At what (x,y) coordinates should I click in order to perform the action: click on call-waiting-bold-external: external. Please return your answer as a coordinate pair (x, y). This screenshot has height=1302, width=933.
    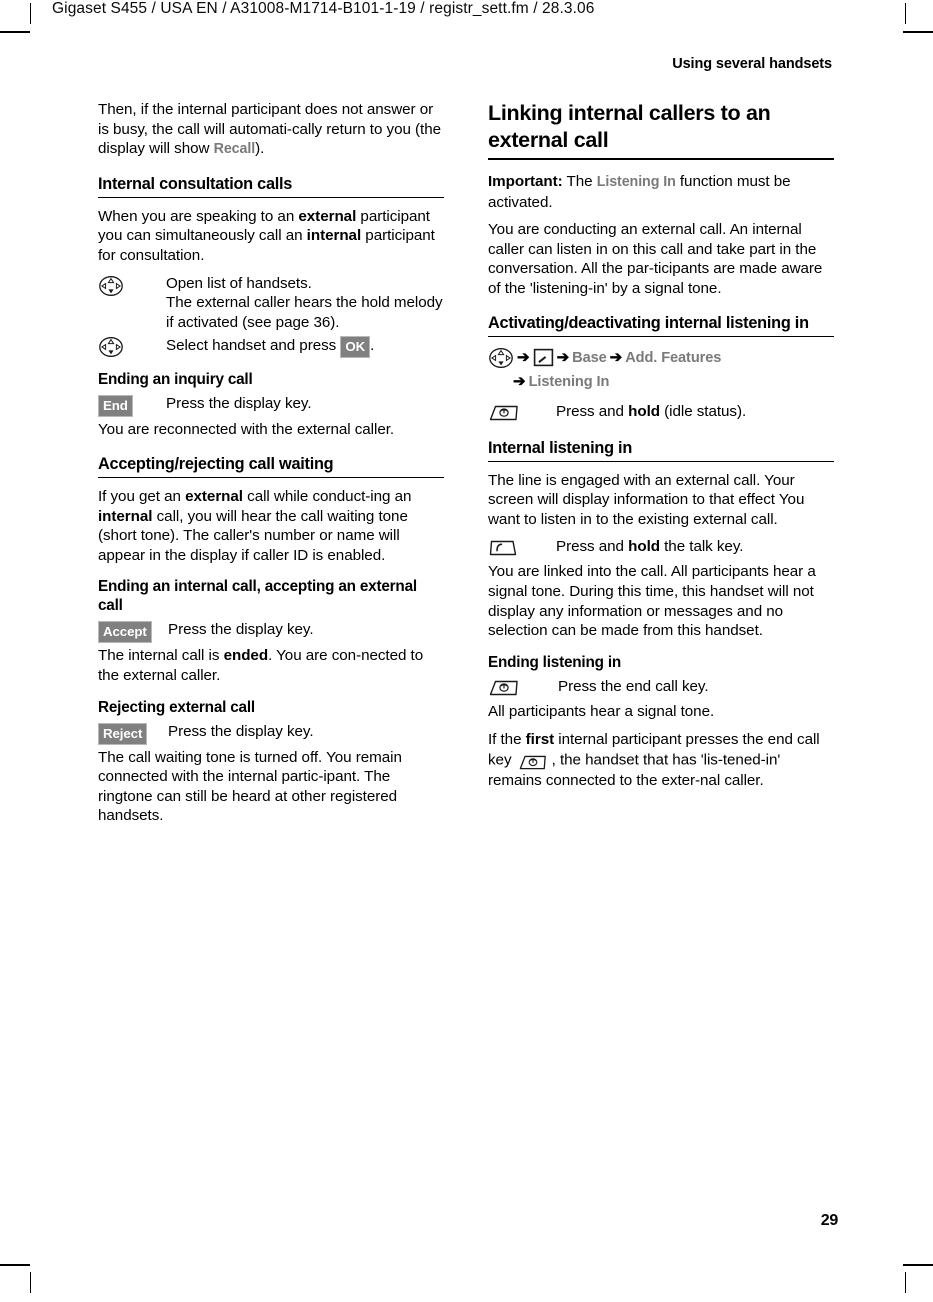
    Looking at the image, I should click on (214, 496).